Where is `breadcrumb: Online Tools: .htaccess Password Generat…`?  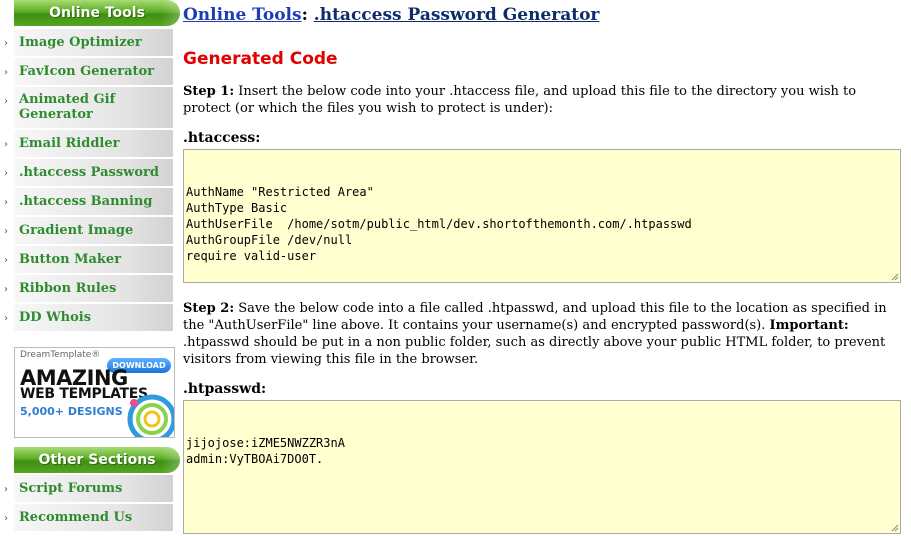
breadcrumb: Online Tools: .htaccess Password Generat… is located at coordinates (391, 15).